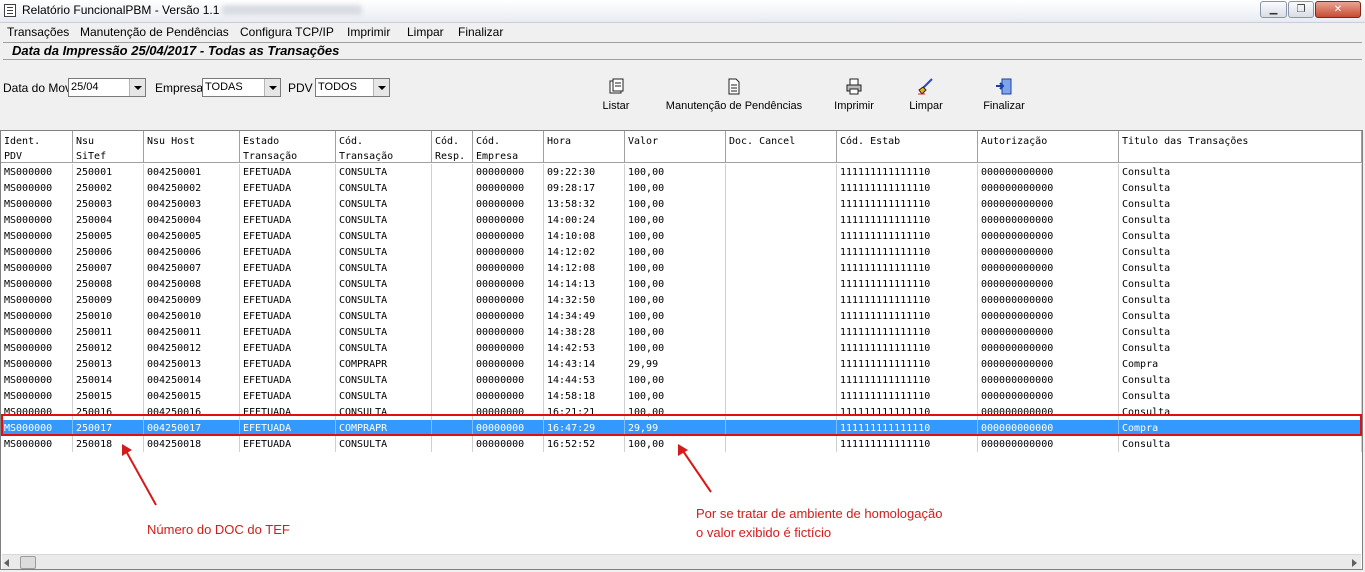  Describe the element at coordinates (819, 513) in the screenshot. I see `annotation-valor-line1: Por se tratar de ambiente de homologação` at that location.